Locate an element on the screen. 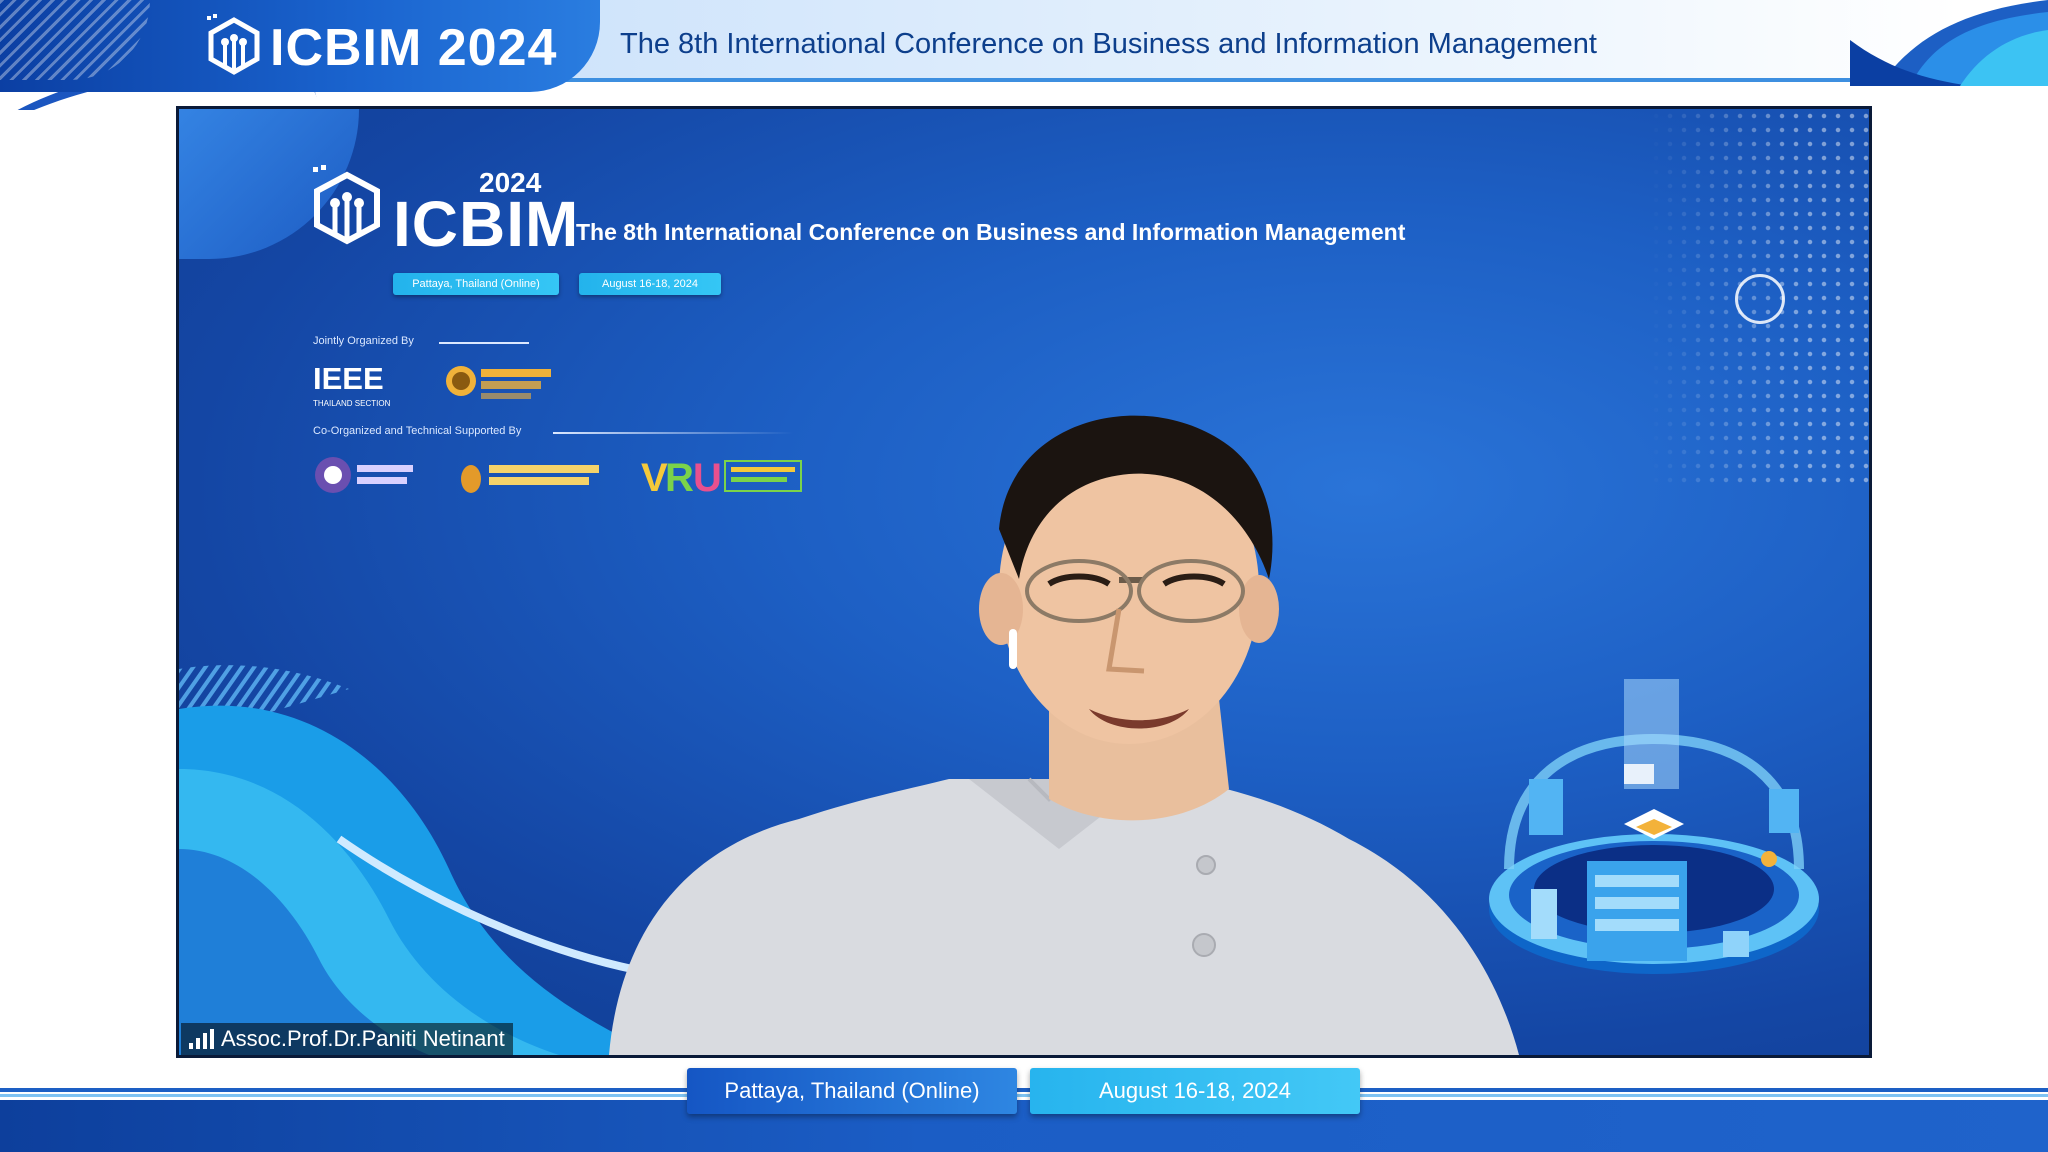  footer-location-pill: Pattaya, Thailand (Online) is located at coordinates (852, 1091).